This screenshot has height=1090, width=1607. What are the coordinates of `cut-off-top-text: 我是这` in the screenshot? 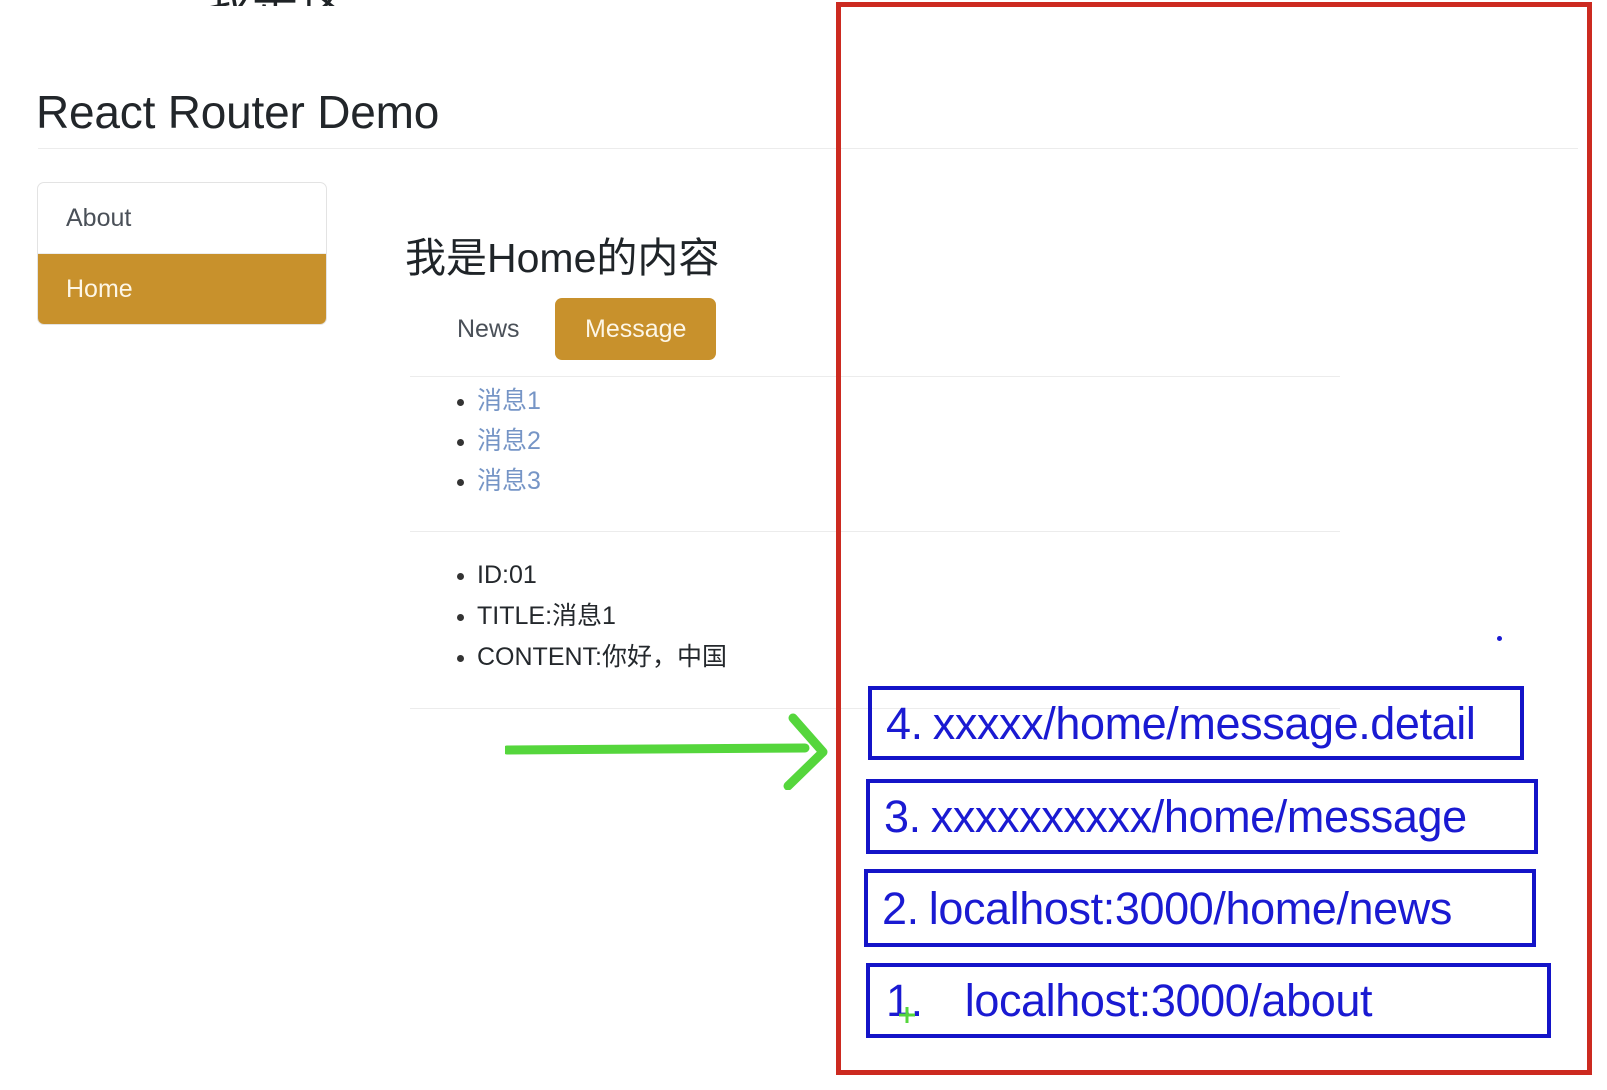 It's located at (275, 3).